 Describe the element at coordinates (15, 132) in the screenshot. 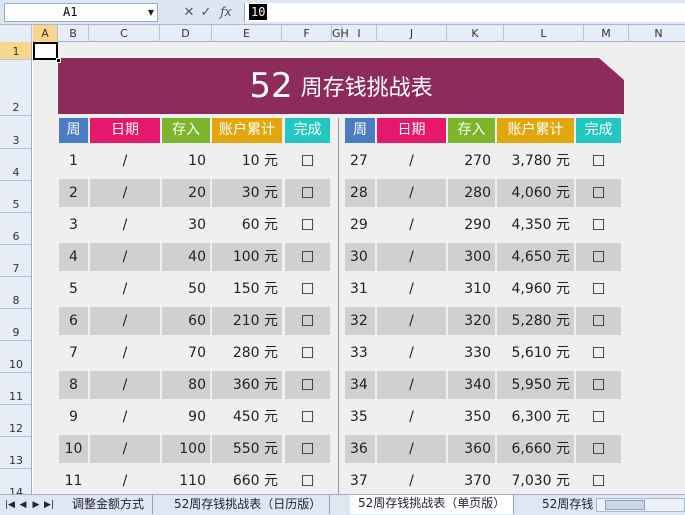

I see `row-header: 3` at that location.